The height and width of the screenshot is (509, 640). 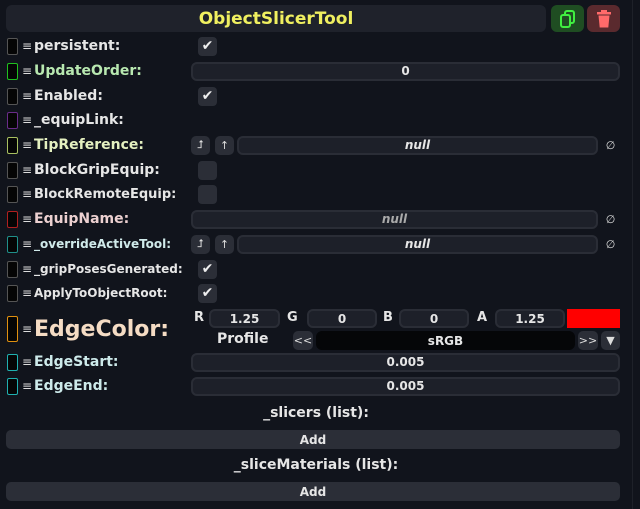 I want to click on field-grip-poses-generated: ≡ _gripPosesGenerated: ✔, so click(x=313, y=269).